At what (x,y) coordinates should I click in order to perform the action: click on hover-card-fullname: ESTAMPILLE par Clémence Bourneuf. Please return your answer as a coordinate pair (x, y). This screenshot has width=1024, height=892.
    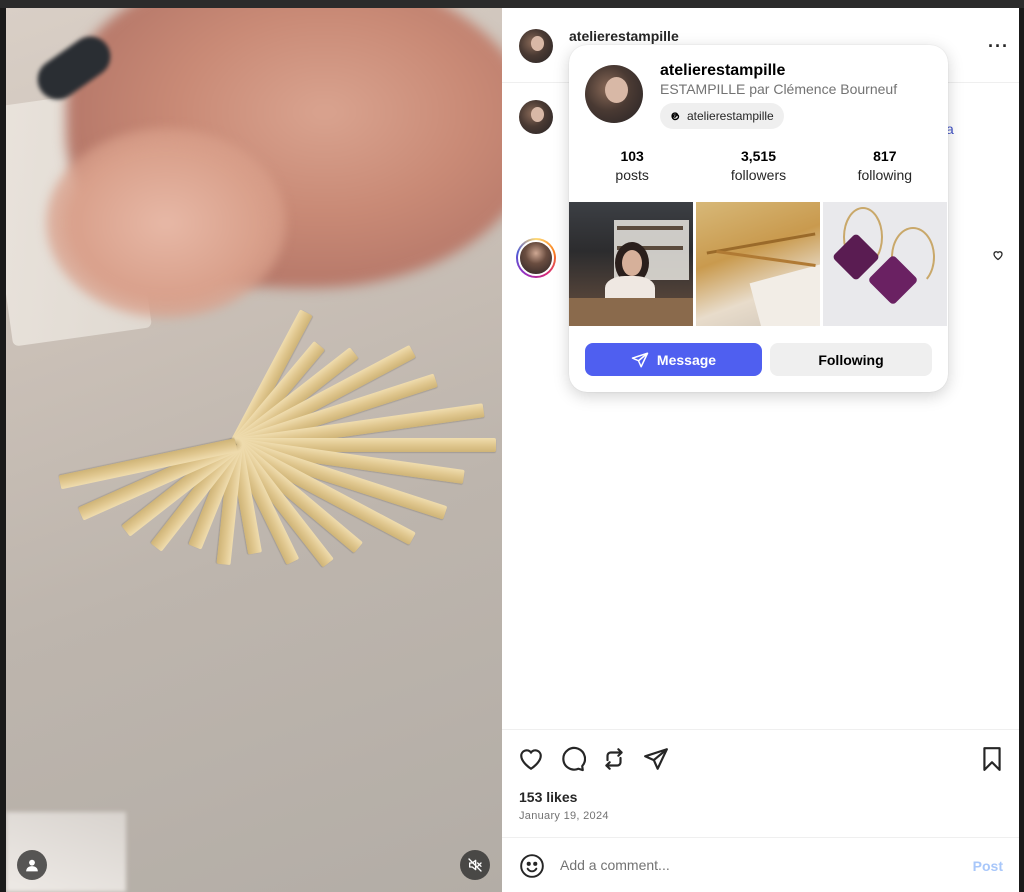
    Looking at the image, I should click on (779, 89).